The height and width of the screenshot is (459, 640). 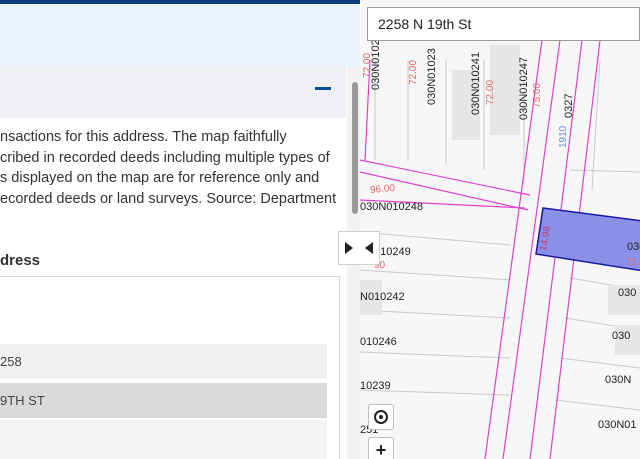 I want to click on dimension-label: 71, so click(x=632, y=262).